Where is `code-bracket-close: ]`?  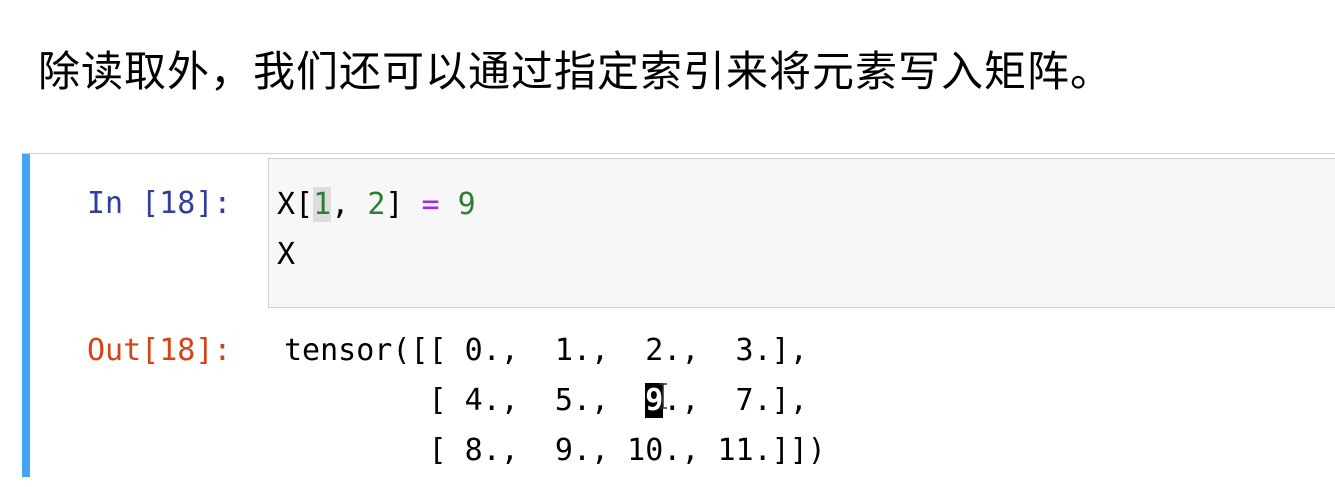
code-bracket-close: ] is located at coordinates (394, 204).